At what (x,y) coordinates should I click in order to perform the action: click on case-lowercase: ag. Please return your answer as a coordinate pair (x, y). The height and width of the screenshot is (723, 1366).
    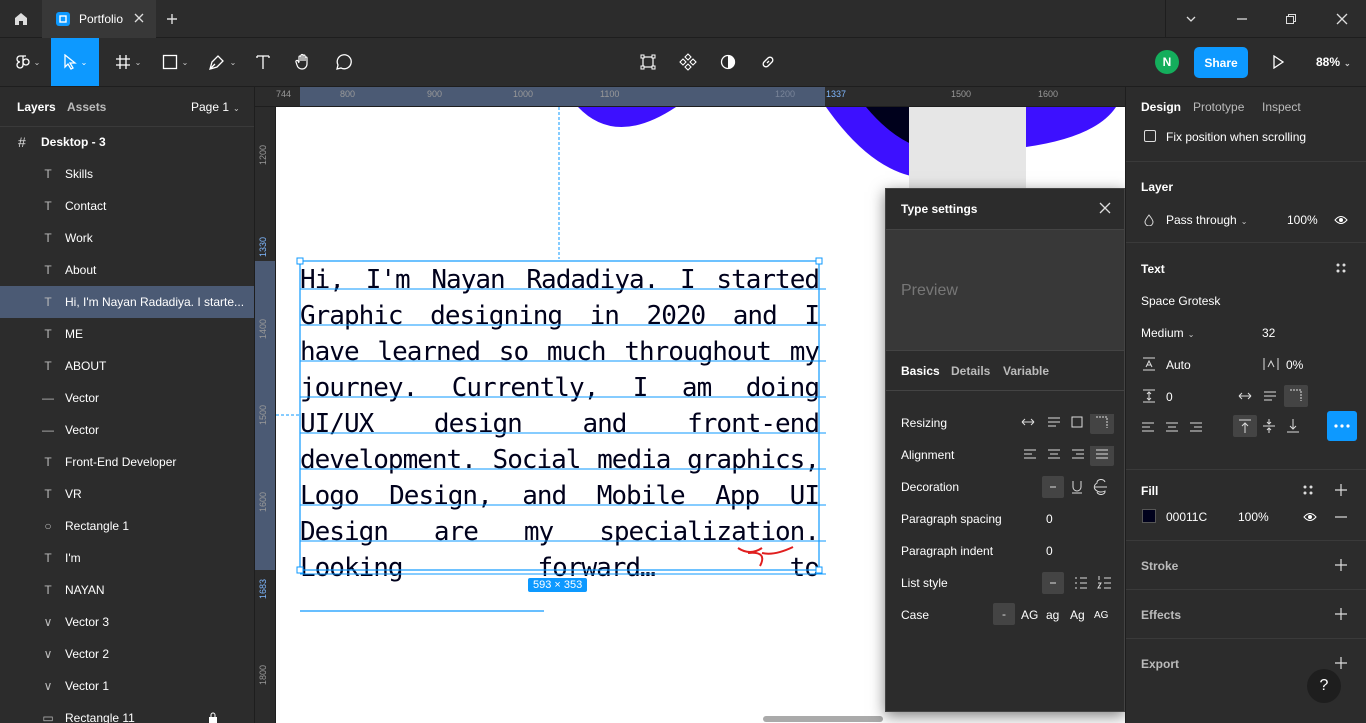
    Looking at the image, I should click on (1052, 615).